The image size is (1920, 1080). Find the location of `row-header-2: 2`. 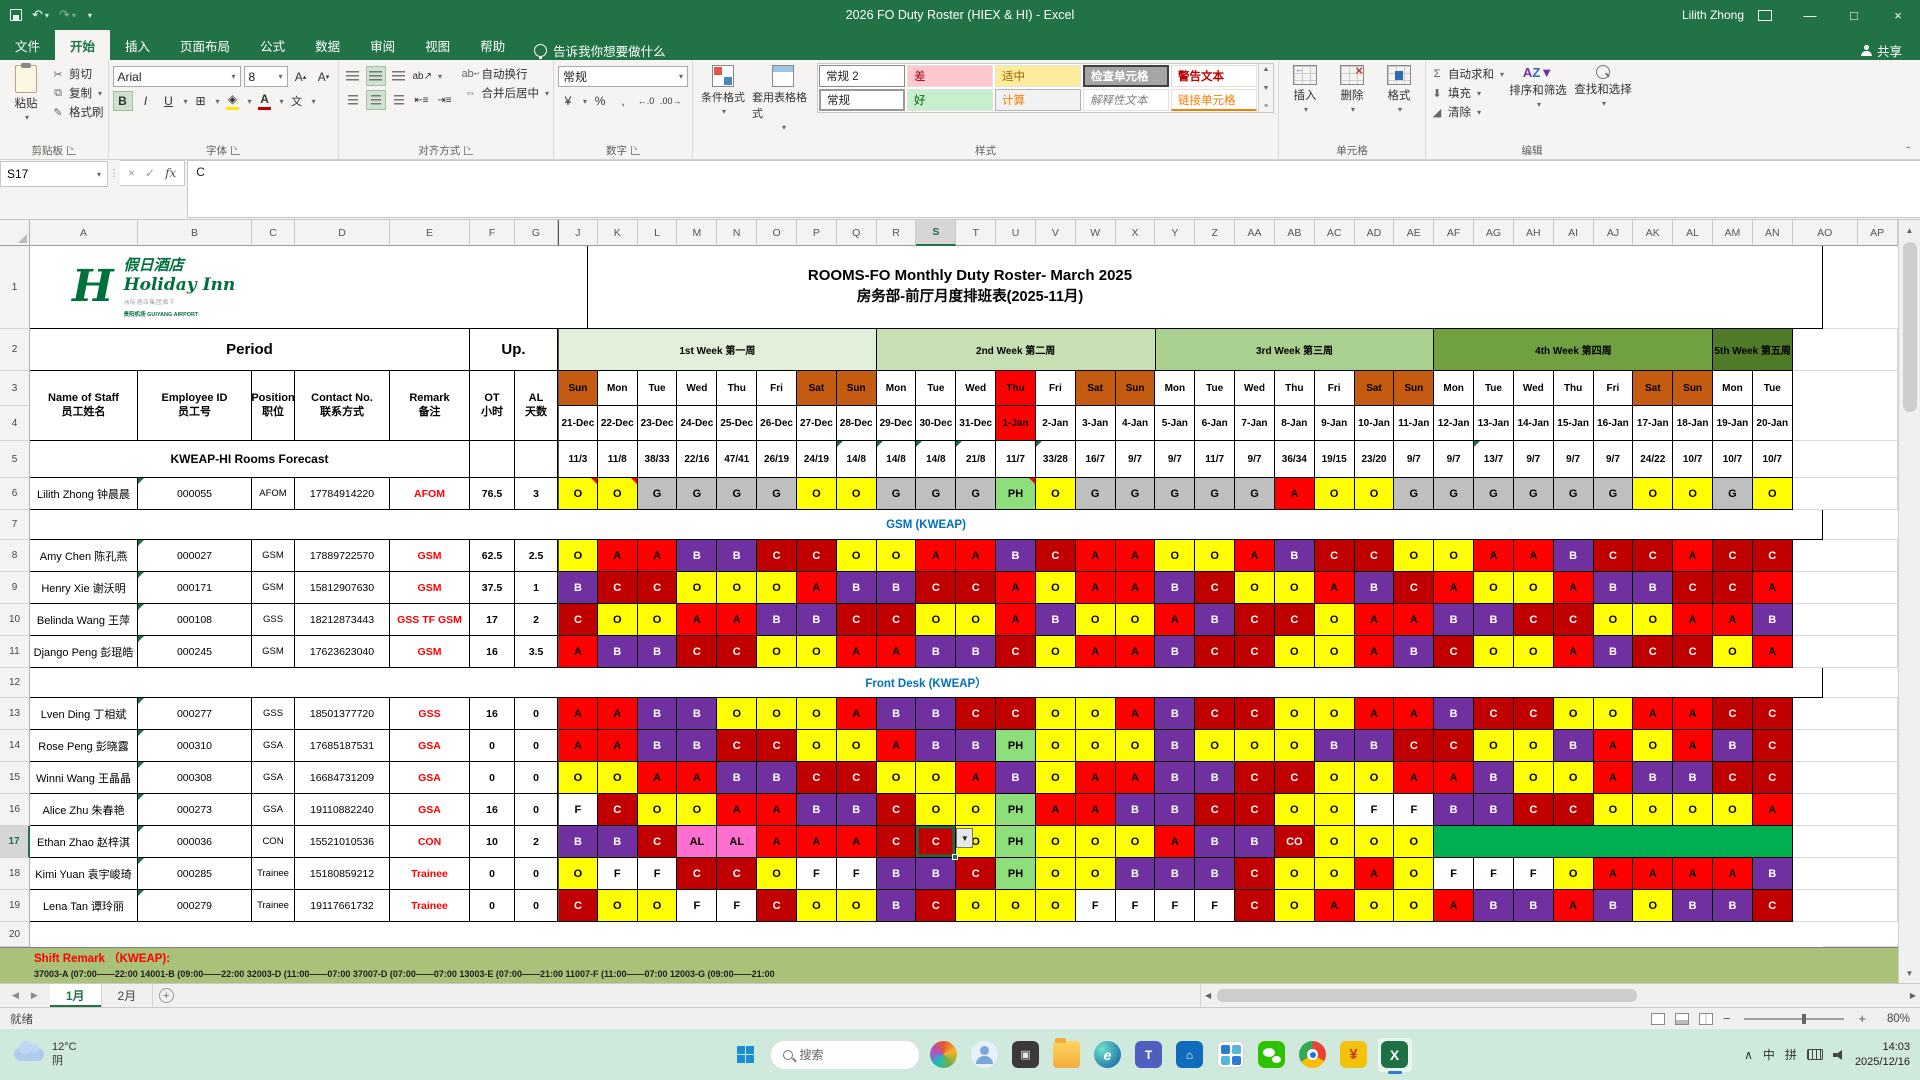

row-header-2: 2 is located at coordinates (15, 350).